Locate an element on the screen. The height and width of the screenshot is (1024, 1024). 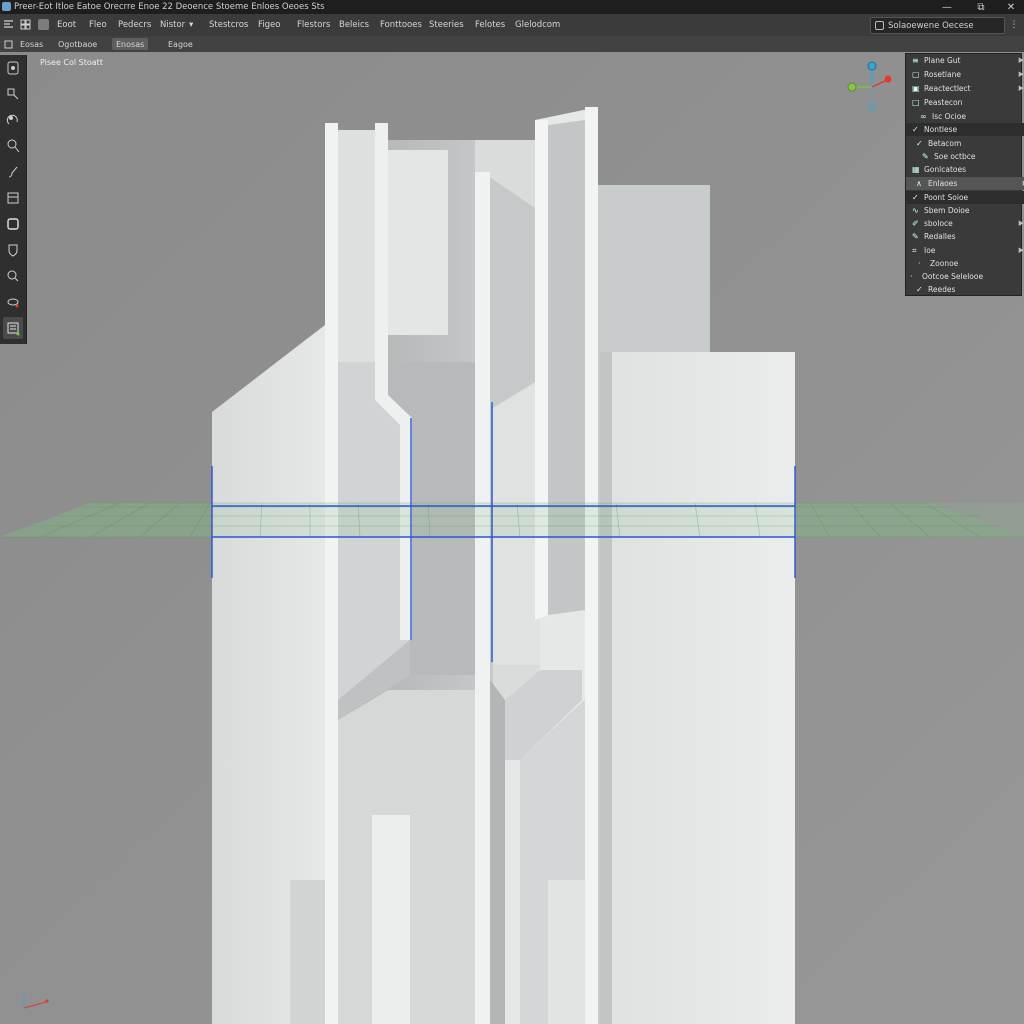
pin-icon: ✐ is located at coordinates (915, 223).